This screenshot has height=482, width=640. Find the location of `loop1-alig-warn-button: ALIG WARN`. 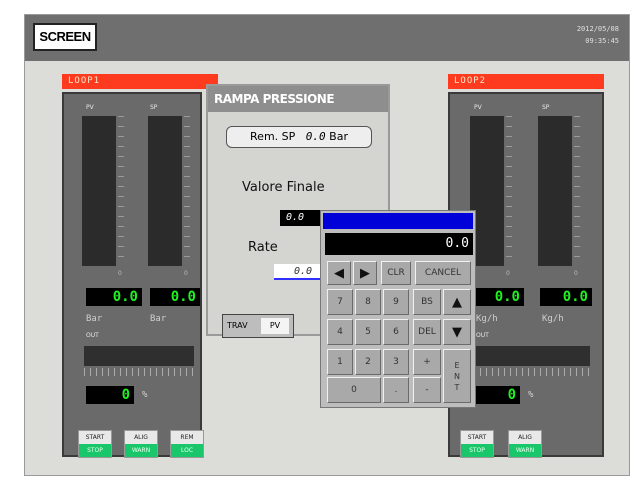

loop1-alig-warn-button: ALIG WARN is located at coordinates (141, 444).